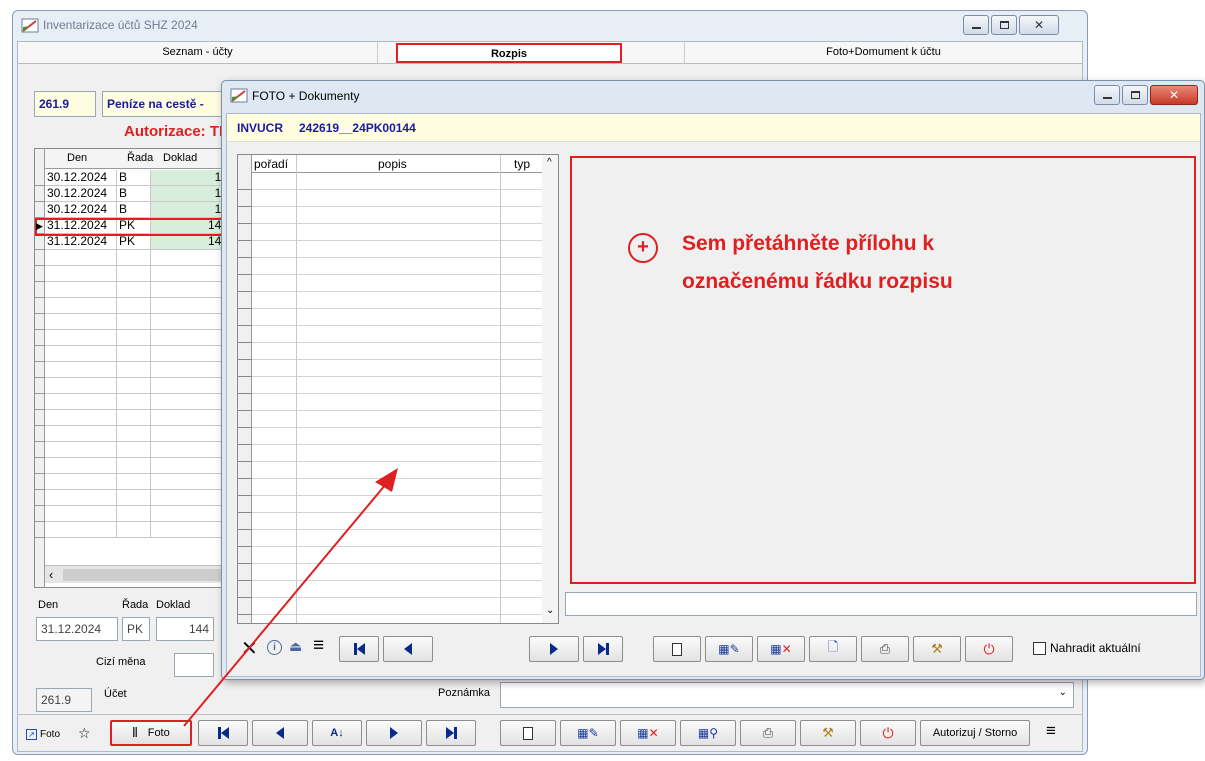  I want to click on tools-button: ⚒, so click(828, 733).